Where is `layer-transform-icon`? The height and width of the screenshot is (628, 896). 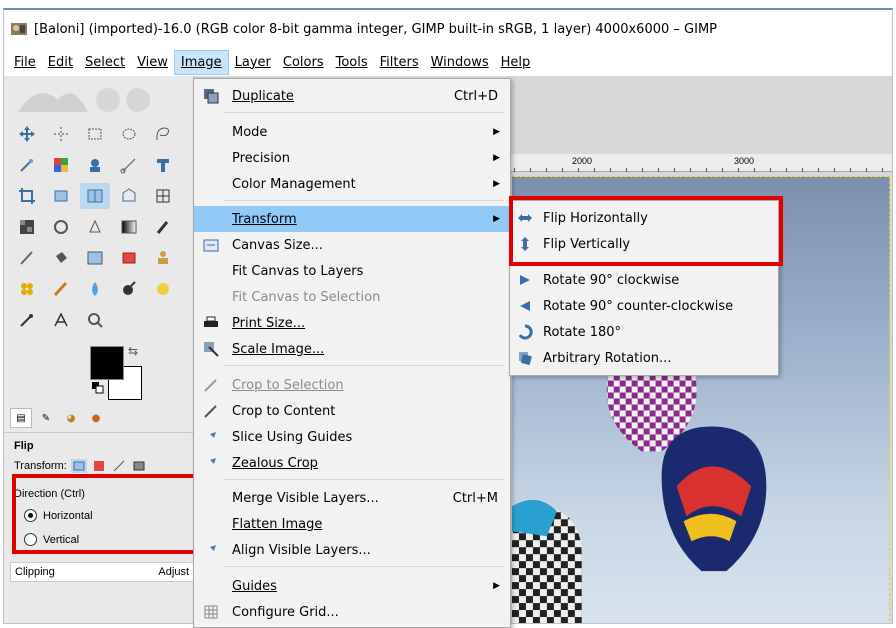 layer-transform-icon is located at coordinates (78, 466).